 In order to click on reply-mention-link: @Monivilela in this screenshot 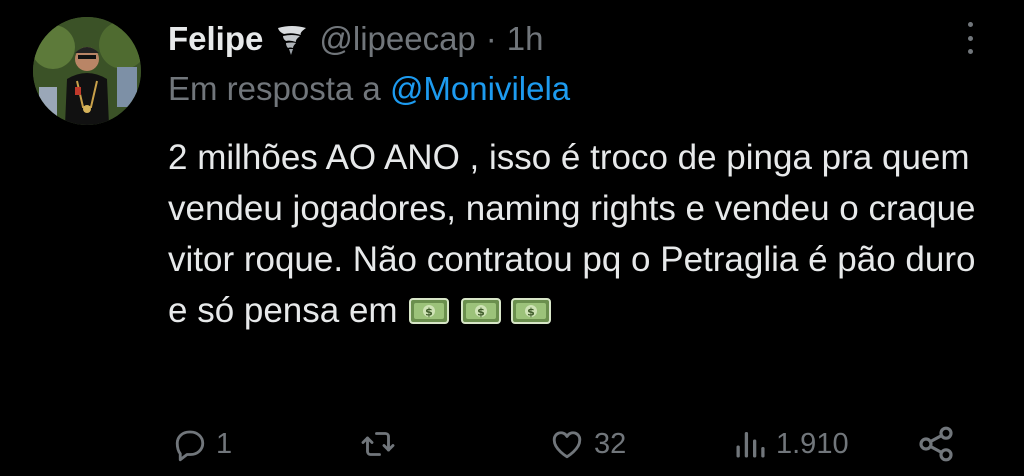, I will do `click(480, 88)`.